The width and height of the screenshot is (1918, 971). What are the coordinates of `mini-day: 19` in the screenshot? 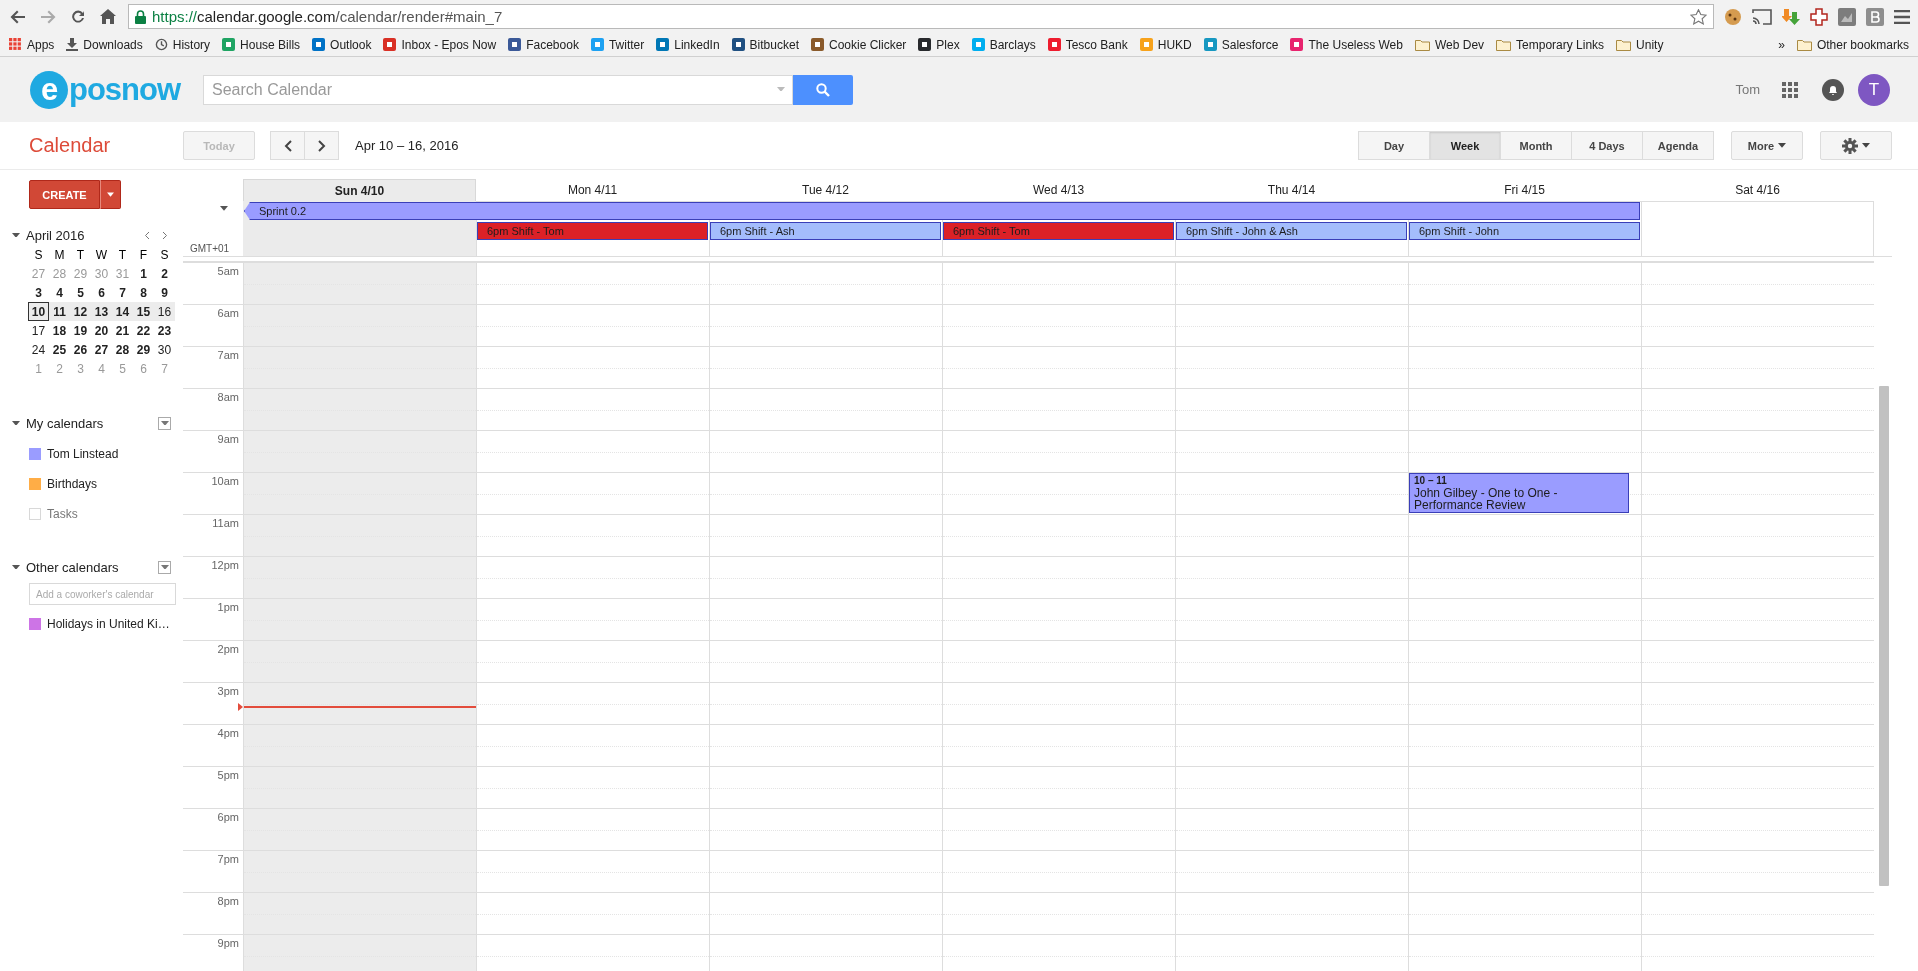 It's located at (80, 330).